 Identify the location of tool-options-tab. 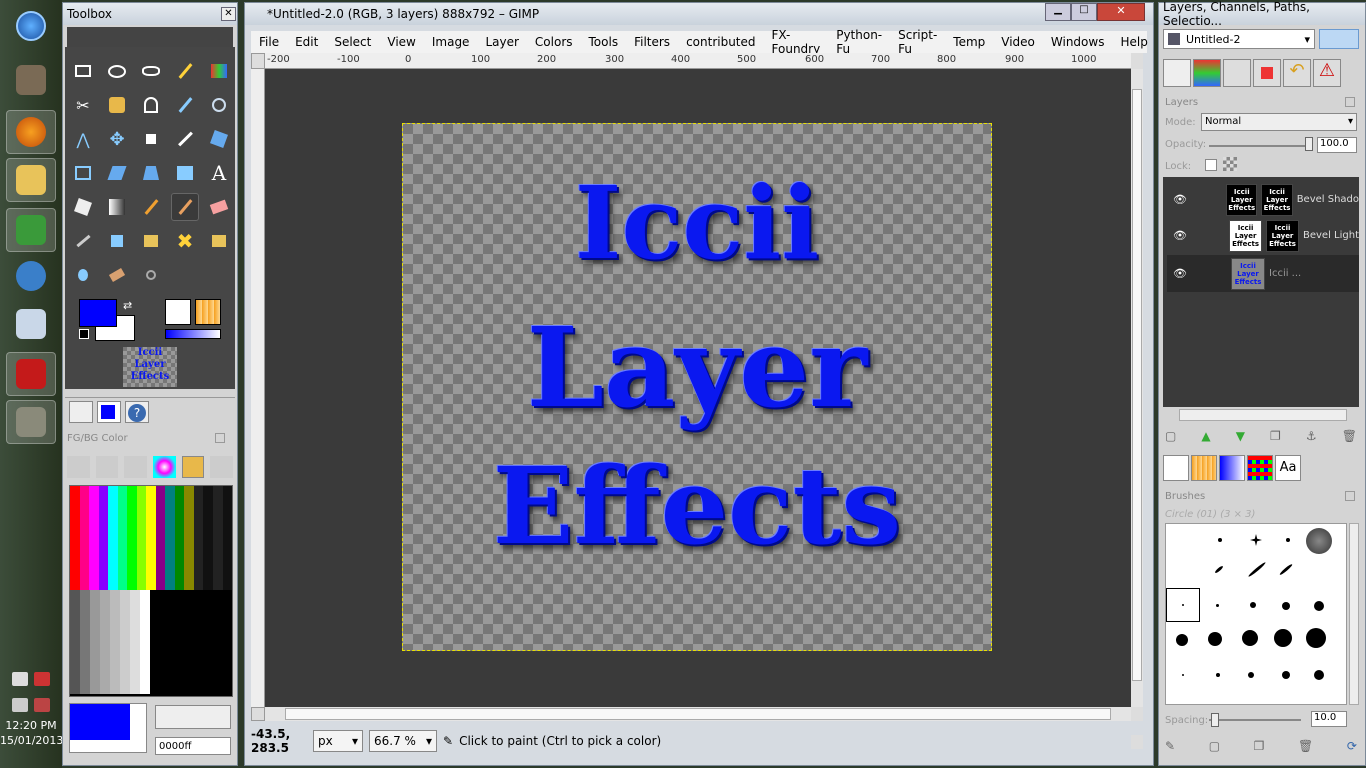
(81, 412).